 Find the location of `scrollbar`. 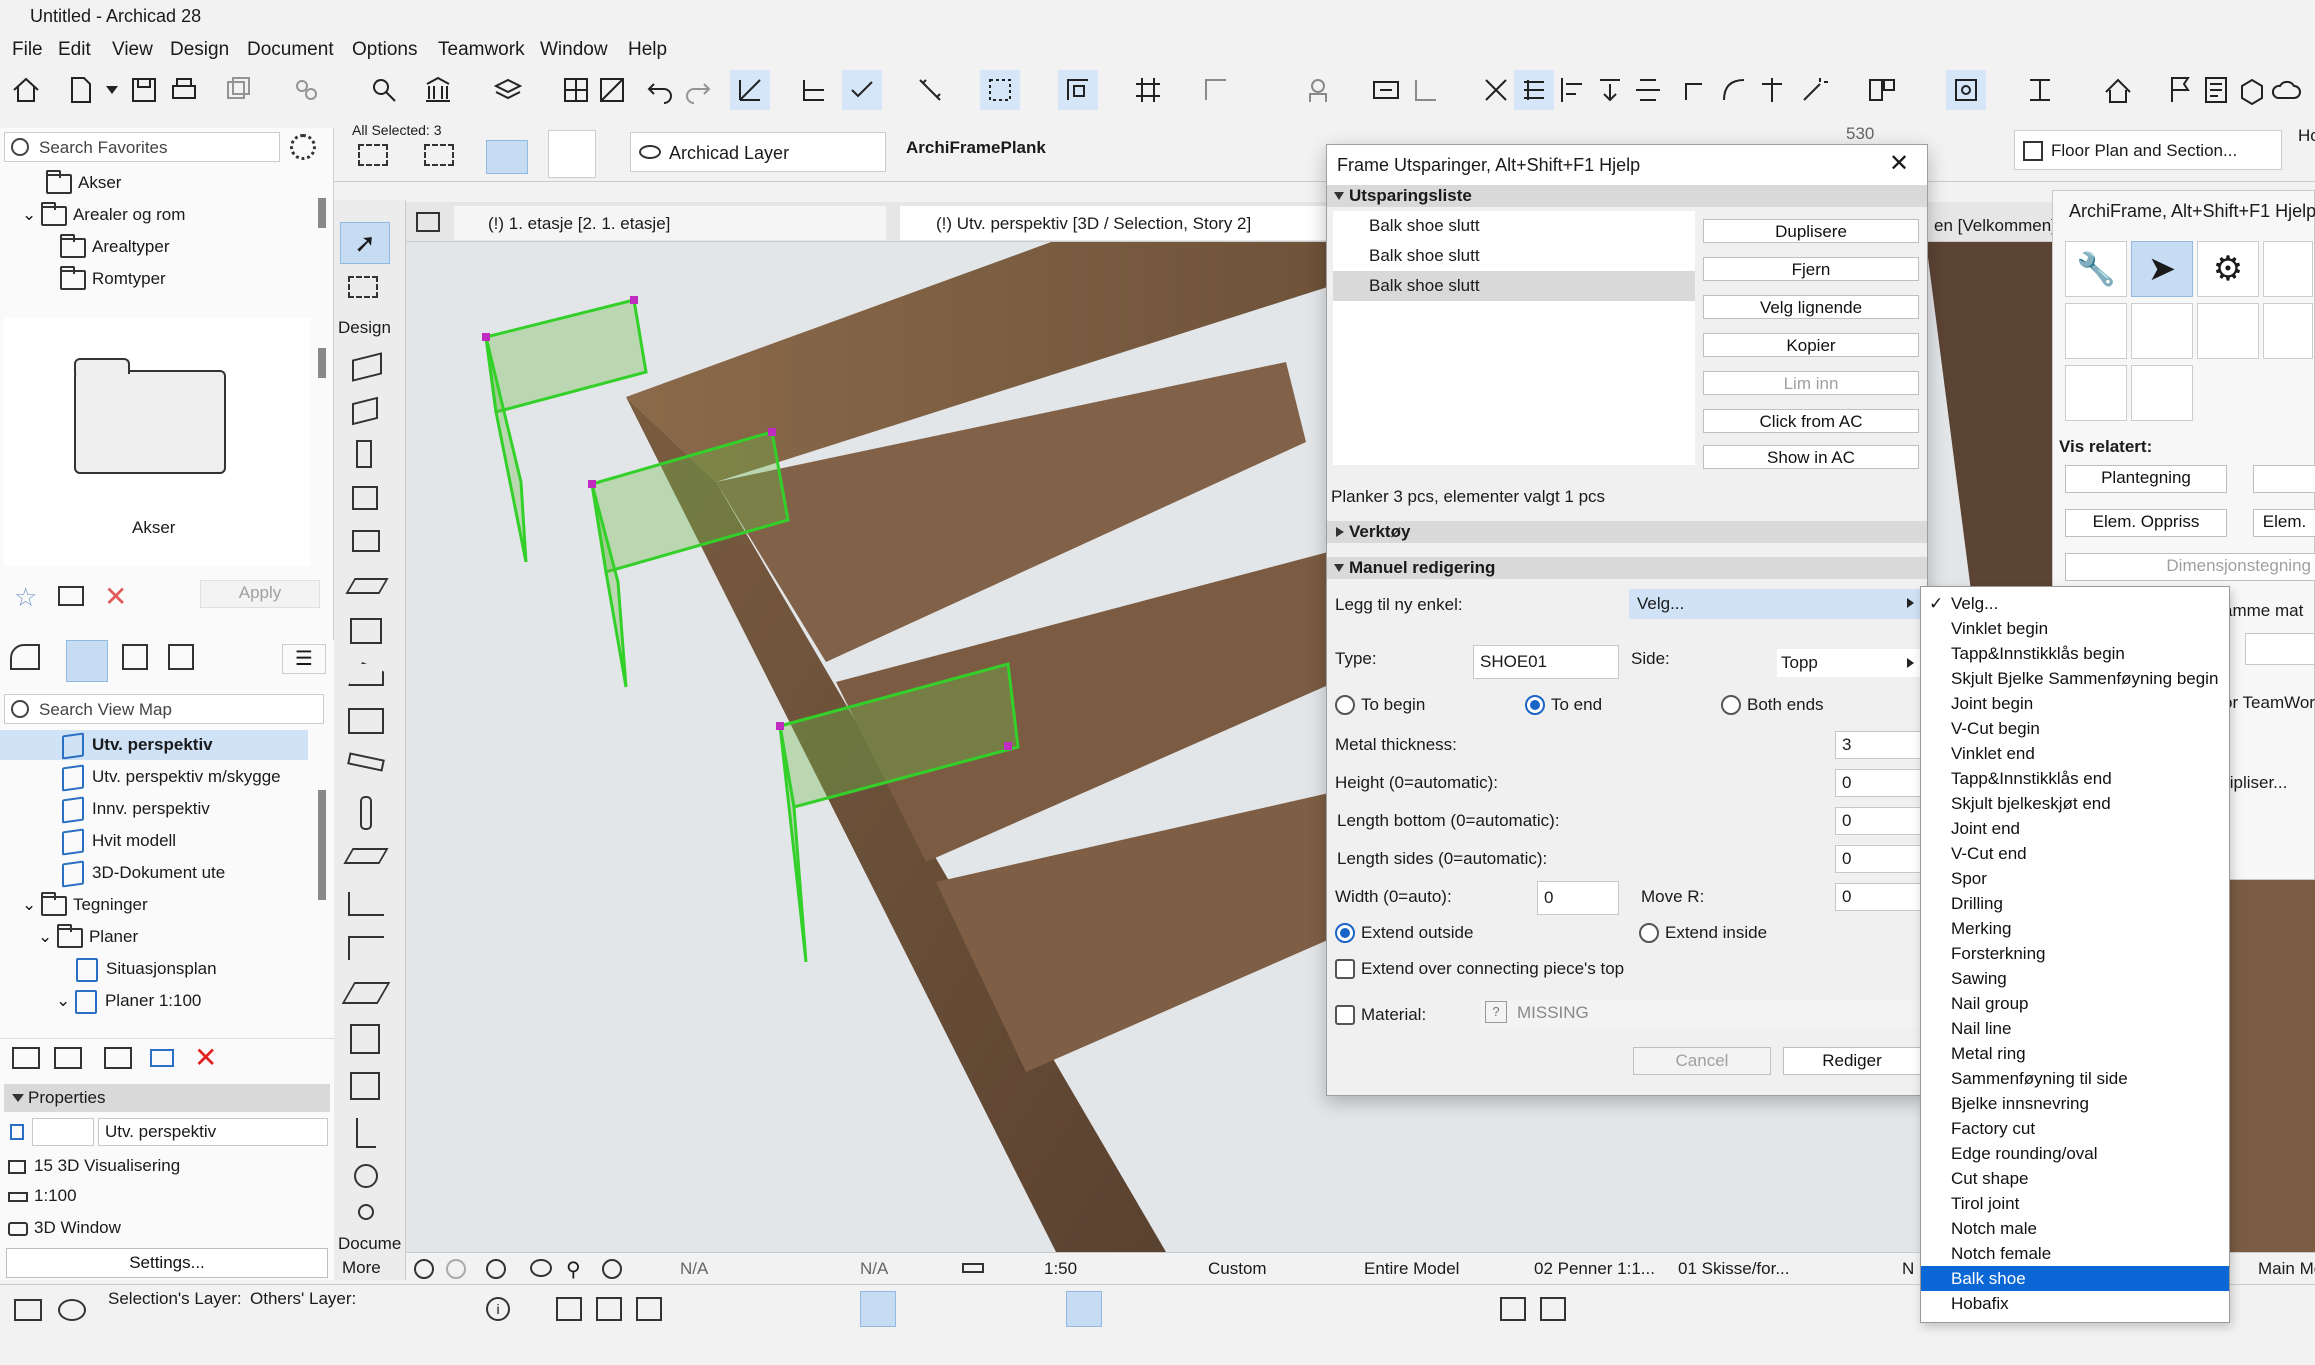

scrollbar is located at coordinates (322, 845).